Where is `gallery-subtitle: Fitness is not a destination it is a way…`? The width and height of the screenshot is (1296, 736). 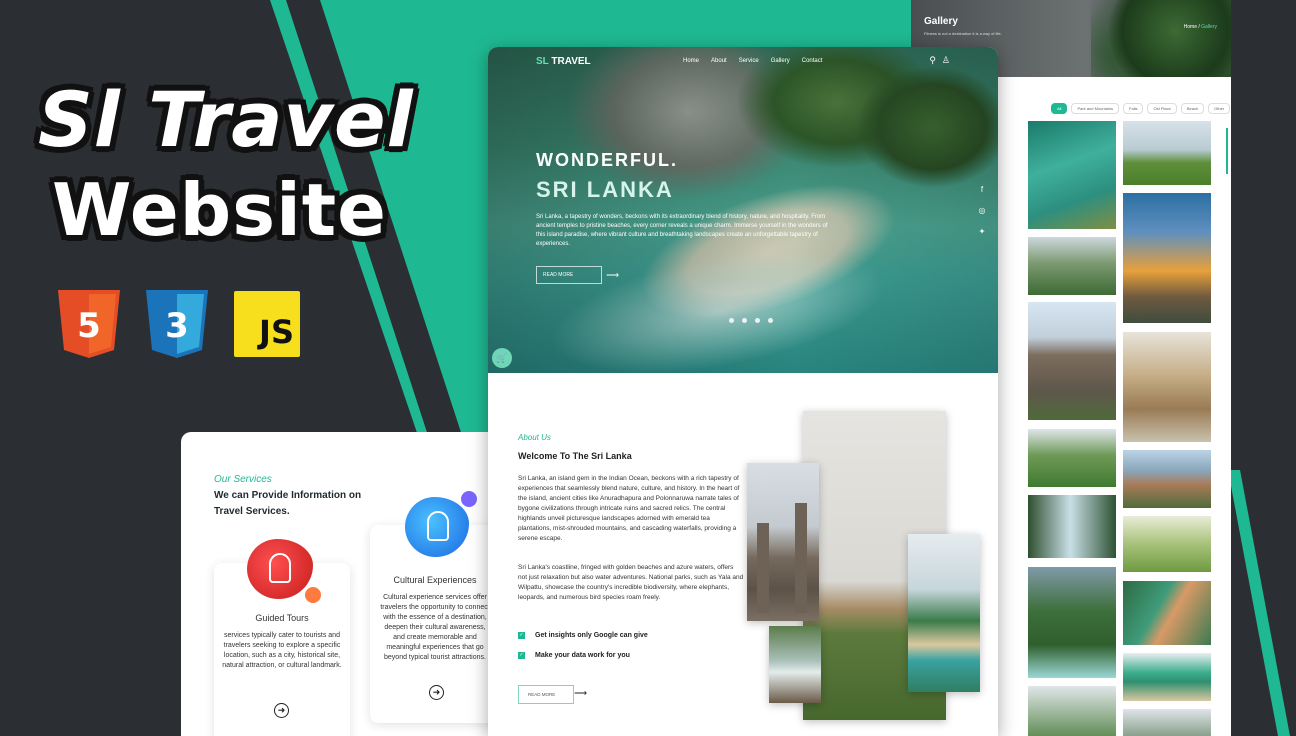
gallery-subtitle: Fitness is not a destination it is a way… is located at coordinates (963, 33).